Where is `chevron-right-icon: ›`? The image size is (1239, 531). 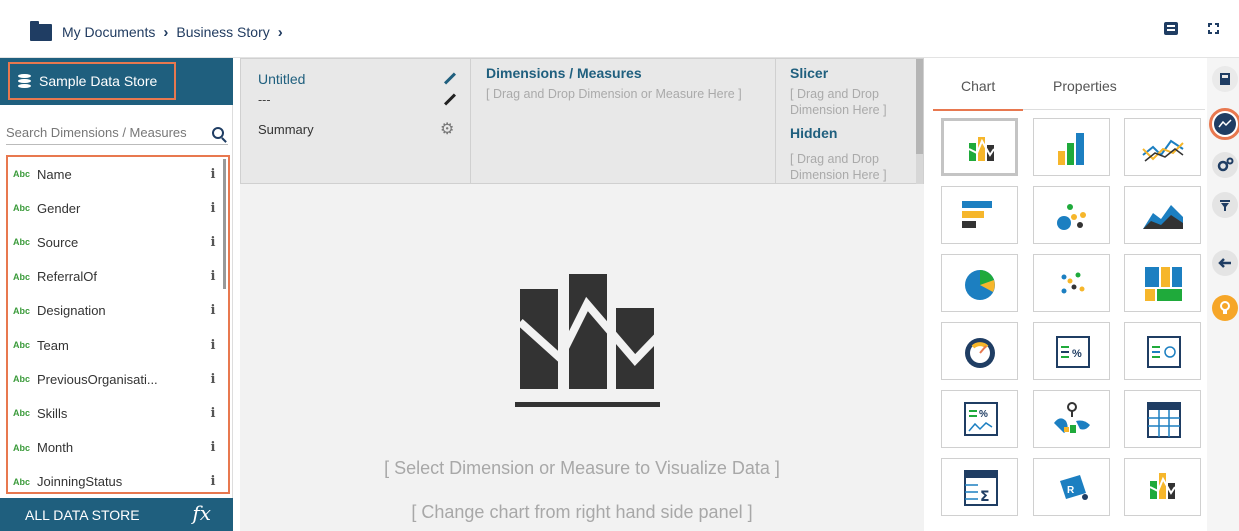 chevron-right-icon: › is located at coordinates (166, 32).